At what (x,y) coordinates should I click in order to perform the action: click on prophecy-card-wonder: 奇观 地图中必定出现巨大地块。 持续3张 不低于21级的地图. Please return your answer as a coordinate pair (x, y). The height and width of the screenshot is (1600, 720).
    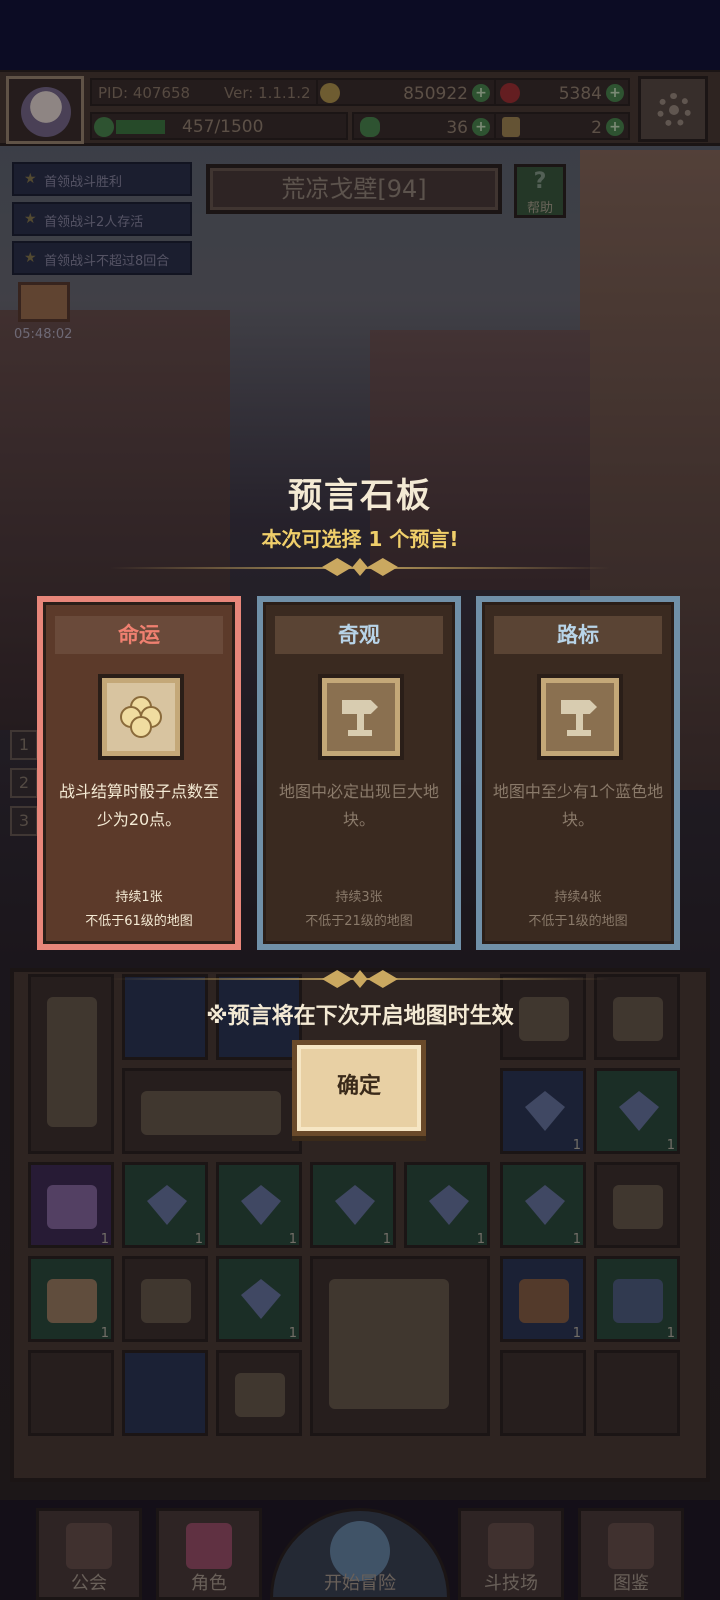
    Looking at the image, I should click on (359, 773).